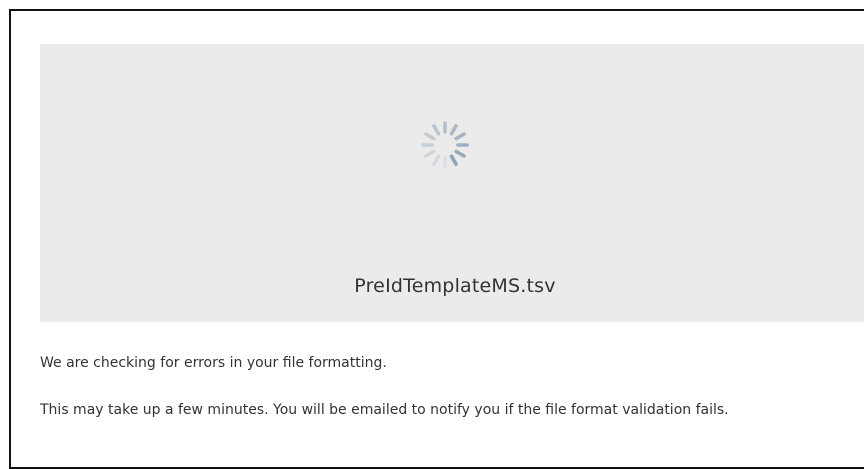  I want to click on file-name: PreIdTemplateMS.tsv, so click(455, 286).